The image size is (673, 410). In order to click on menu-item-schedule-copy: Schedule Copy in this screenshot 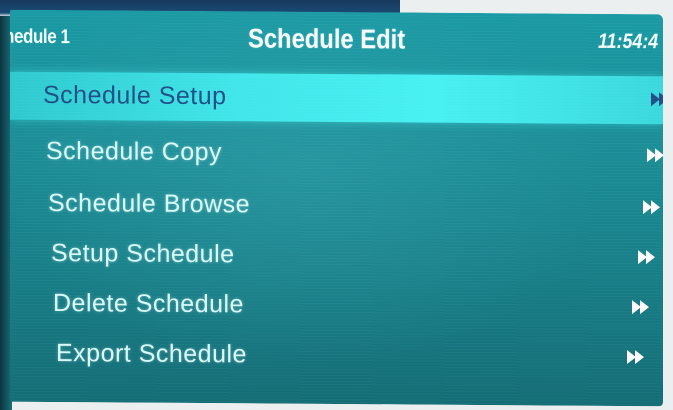, I will do `click(336, 154)`.